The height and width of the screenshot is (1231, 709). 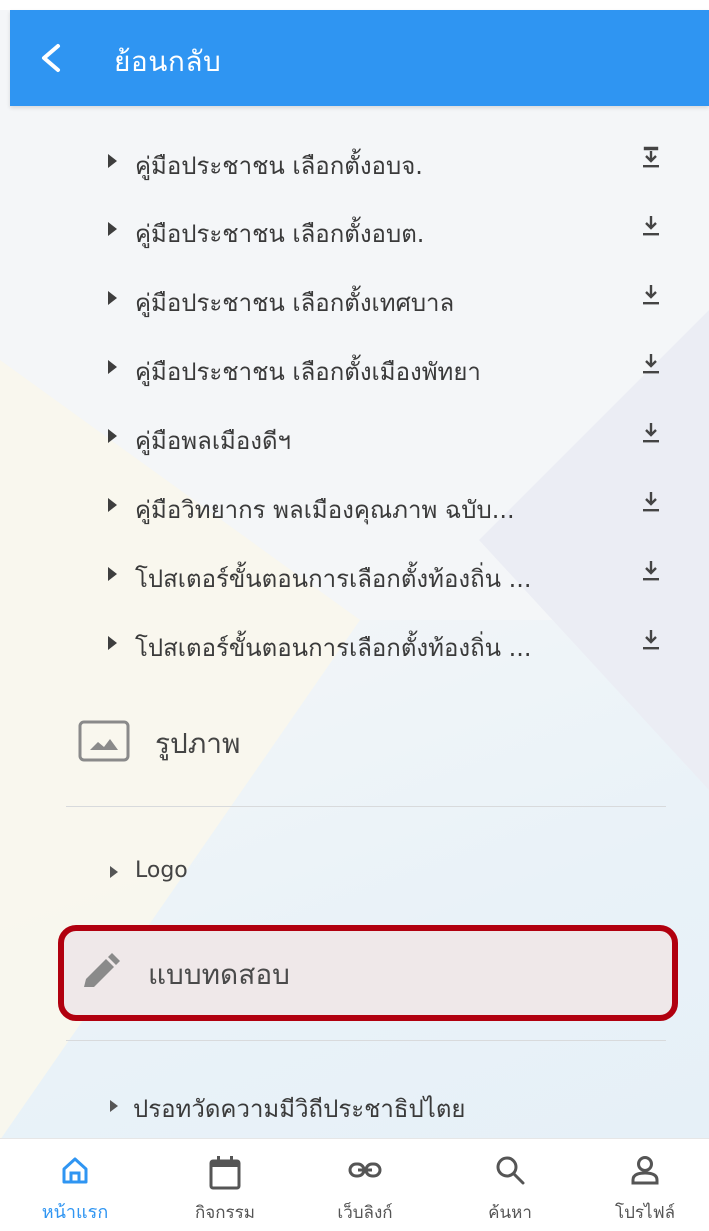 I want to click on images-section-title: รูปภาพ, so click(x=197, y=744).